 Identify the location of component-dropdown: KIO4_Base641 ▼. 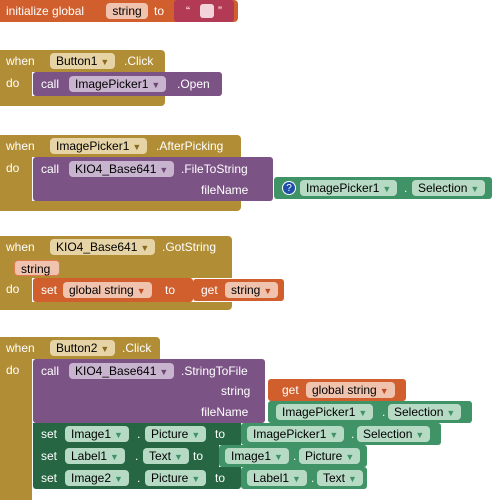
(103, 247).